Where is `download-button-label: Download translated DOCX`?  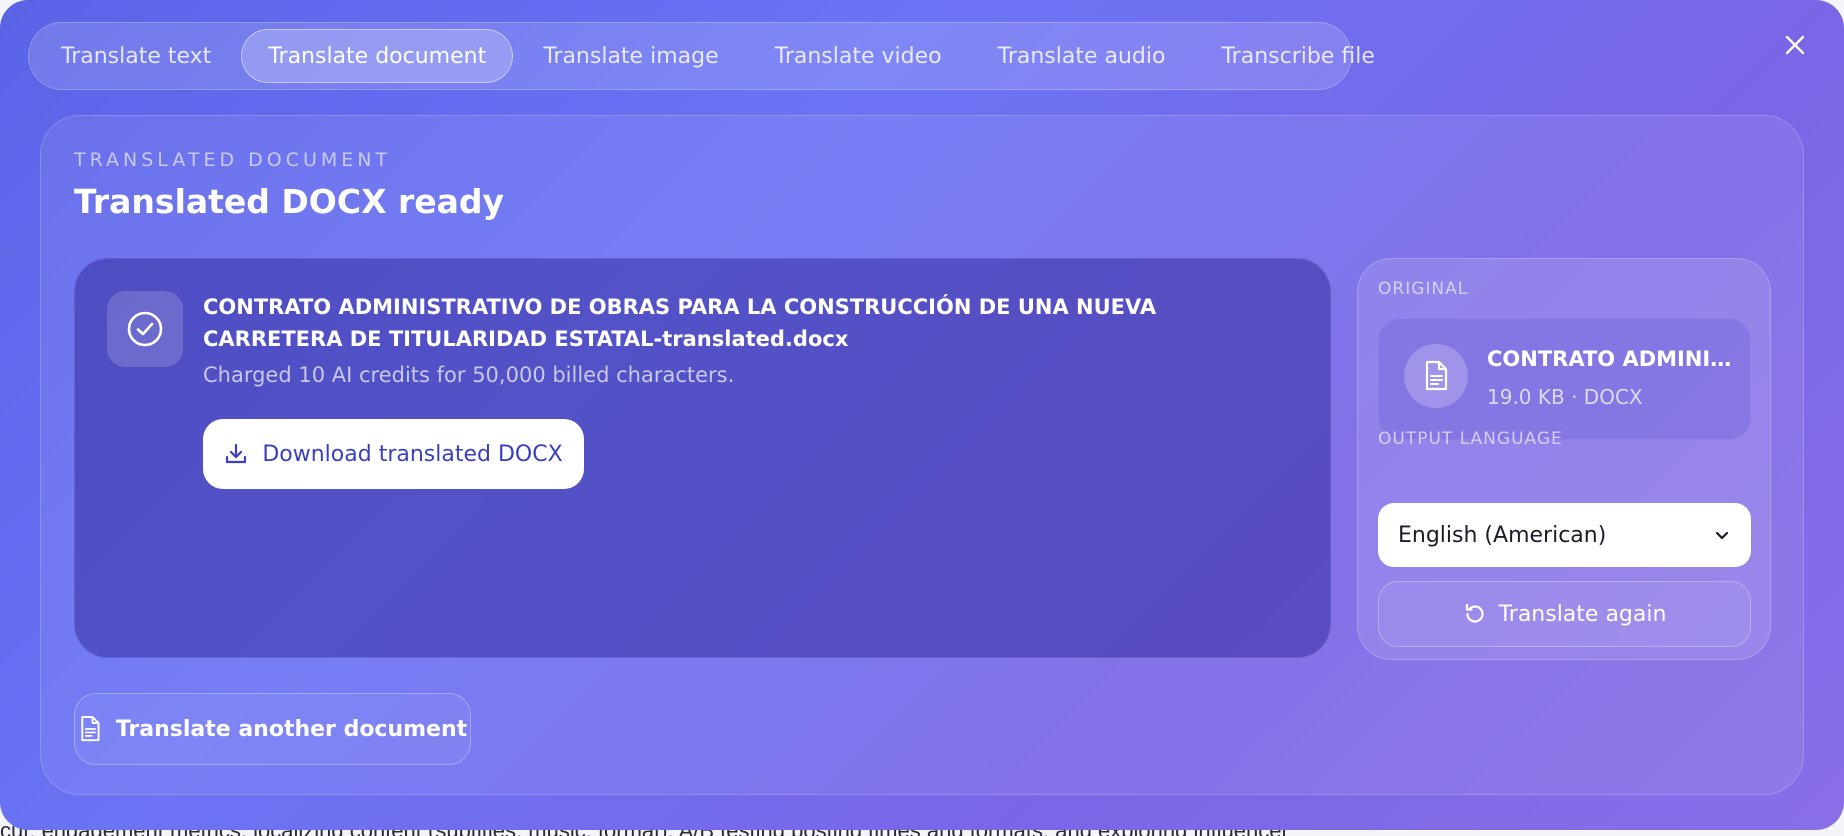
download-button-label: Download translated DOCX is located at coordinates (412, 454).